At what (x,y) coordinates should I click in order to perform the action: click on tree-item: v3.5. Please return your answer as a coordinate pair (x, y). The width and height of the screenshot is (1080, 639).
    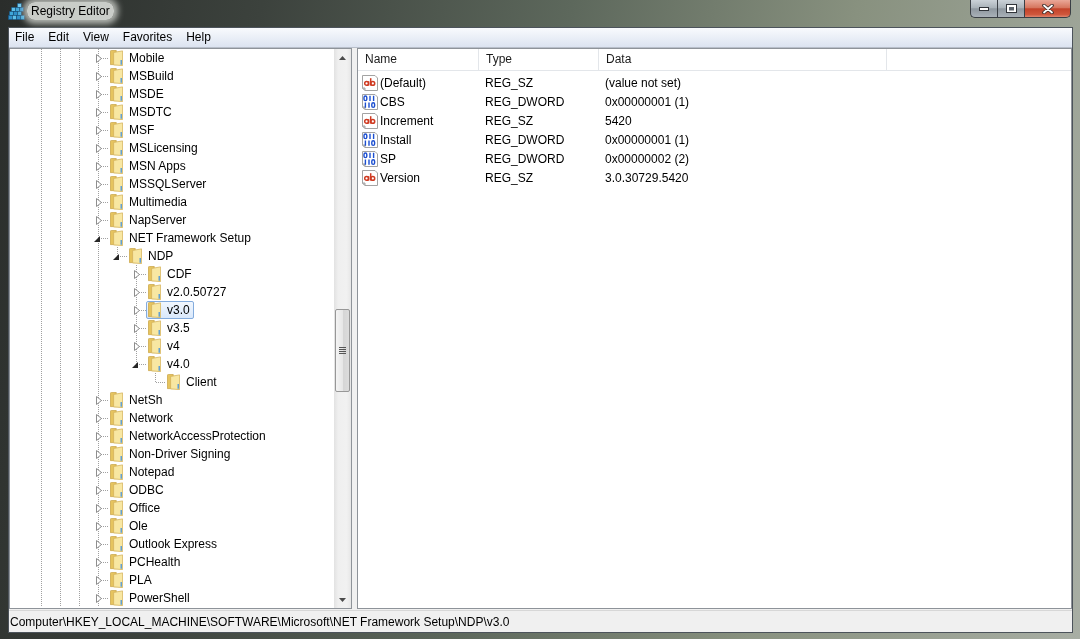
    Looking at the image, I should click on (170, 328).